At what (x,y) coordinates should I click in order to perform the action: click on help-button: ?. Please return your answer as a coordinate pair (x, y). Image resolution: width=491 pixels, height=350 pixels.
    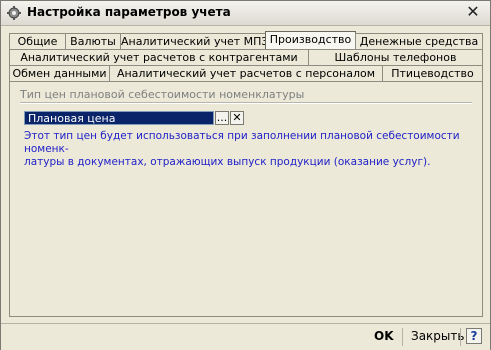
    Looking at the image, I should click on (474, 336).